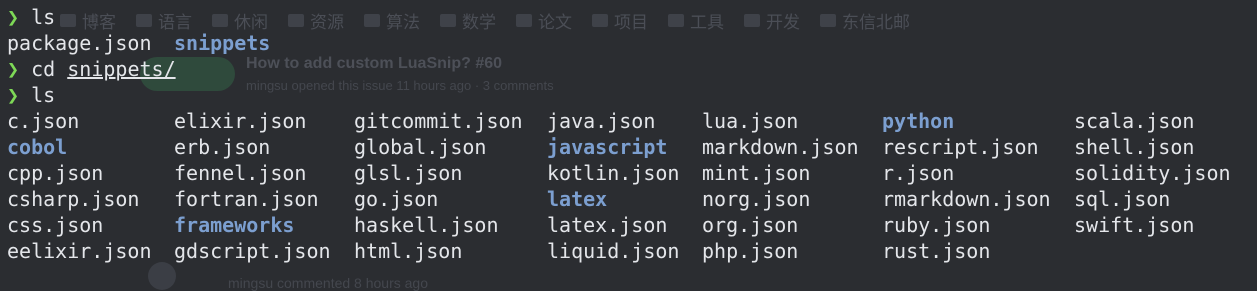 The width and height of the screenshot is (1257, 291). Describe the element at coordinates (960, 147) in the screenshot. I see `file-entry: rescript.json` at that location.